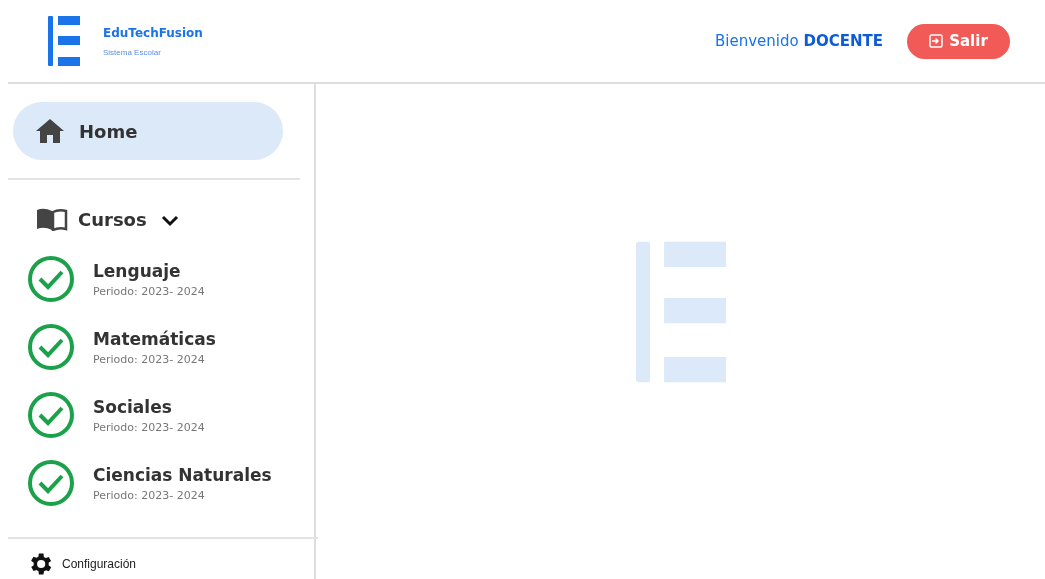 The height and width of the screenshot is (579, 1045). Describe the element at coordinates (799, 41) in the screenshot. I see `welcome-text: Bienvenido DOCENTE` at that location.